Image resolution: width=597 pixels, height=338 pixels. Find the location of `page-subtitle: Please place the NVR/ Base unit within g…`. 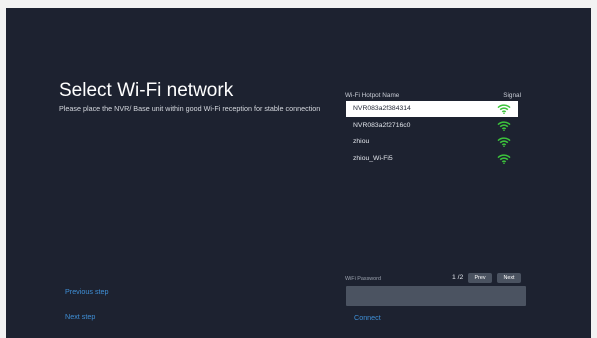

page-subtitle: Please place the NVR/ Base unit within g… is located at coordinates (190, 108).